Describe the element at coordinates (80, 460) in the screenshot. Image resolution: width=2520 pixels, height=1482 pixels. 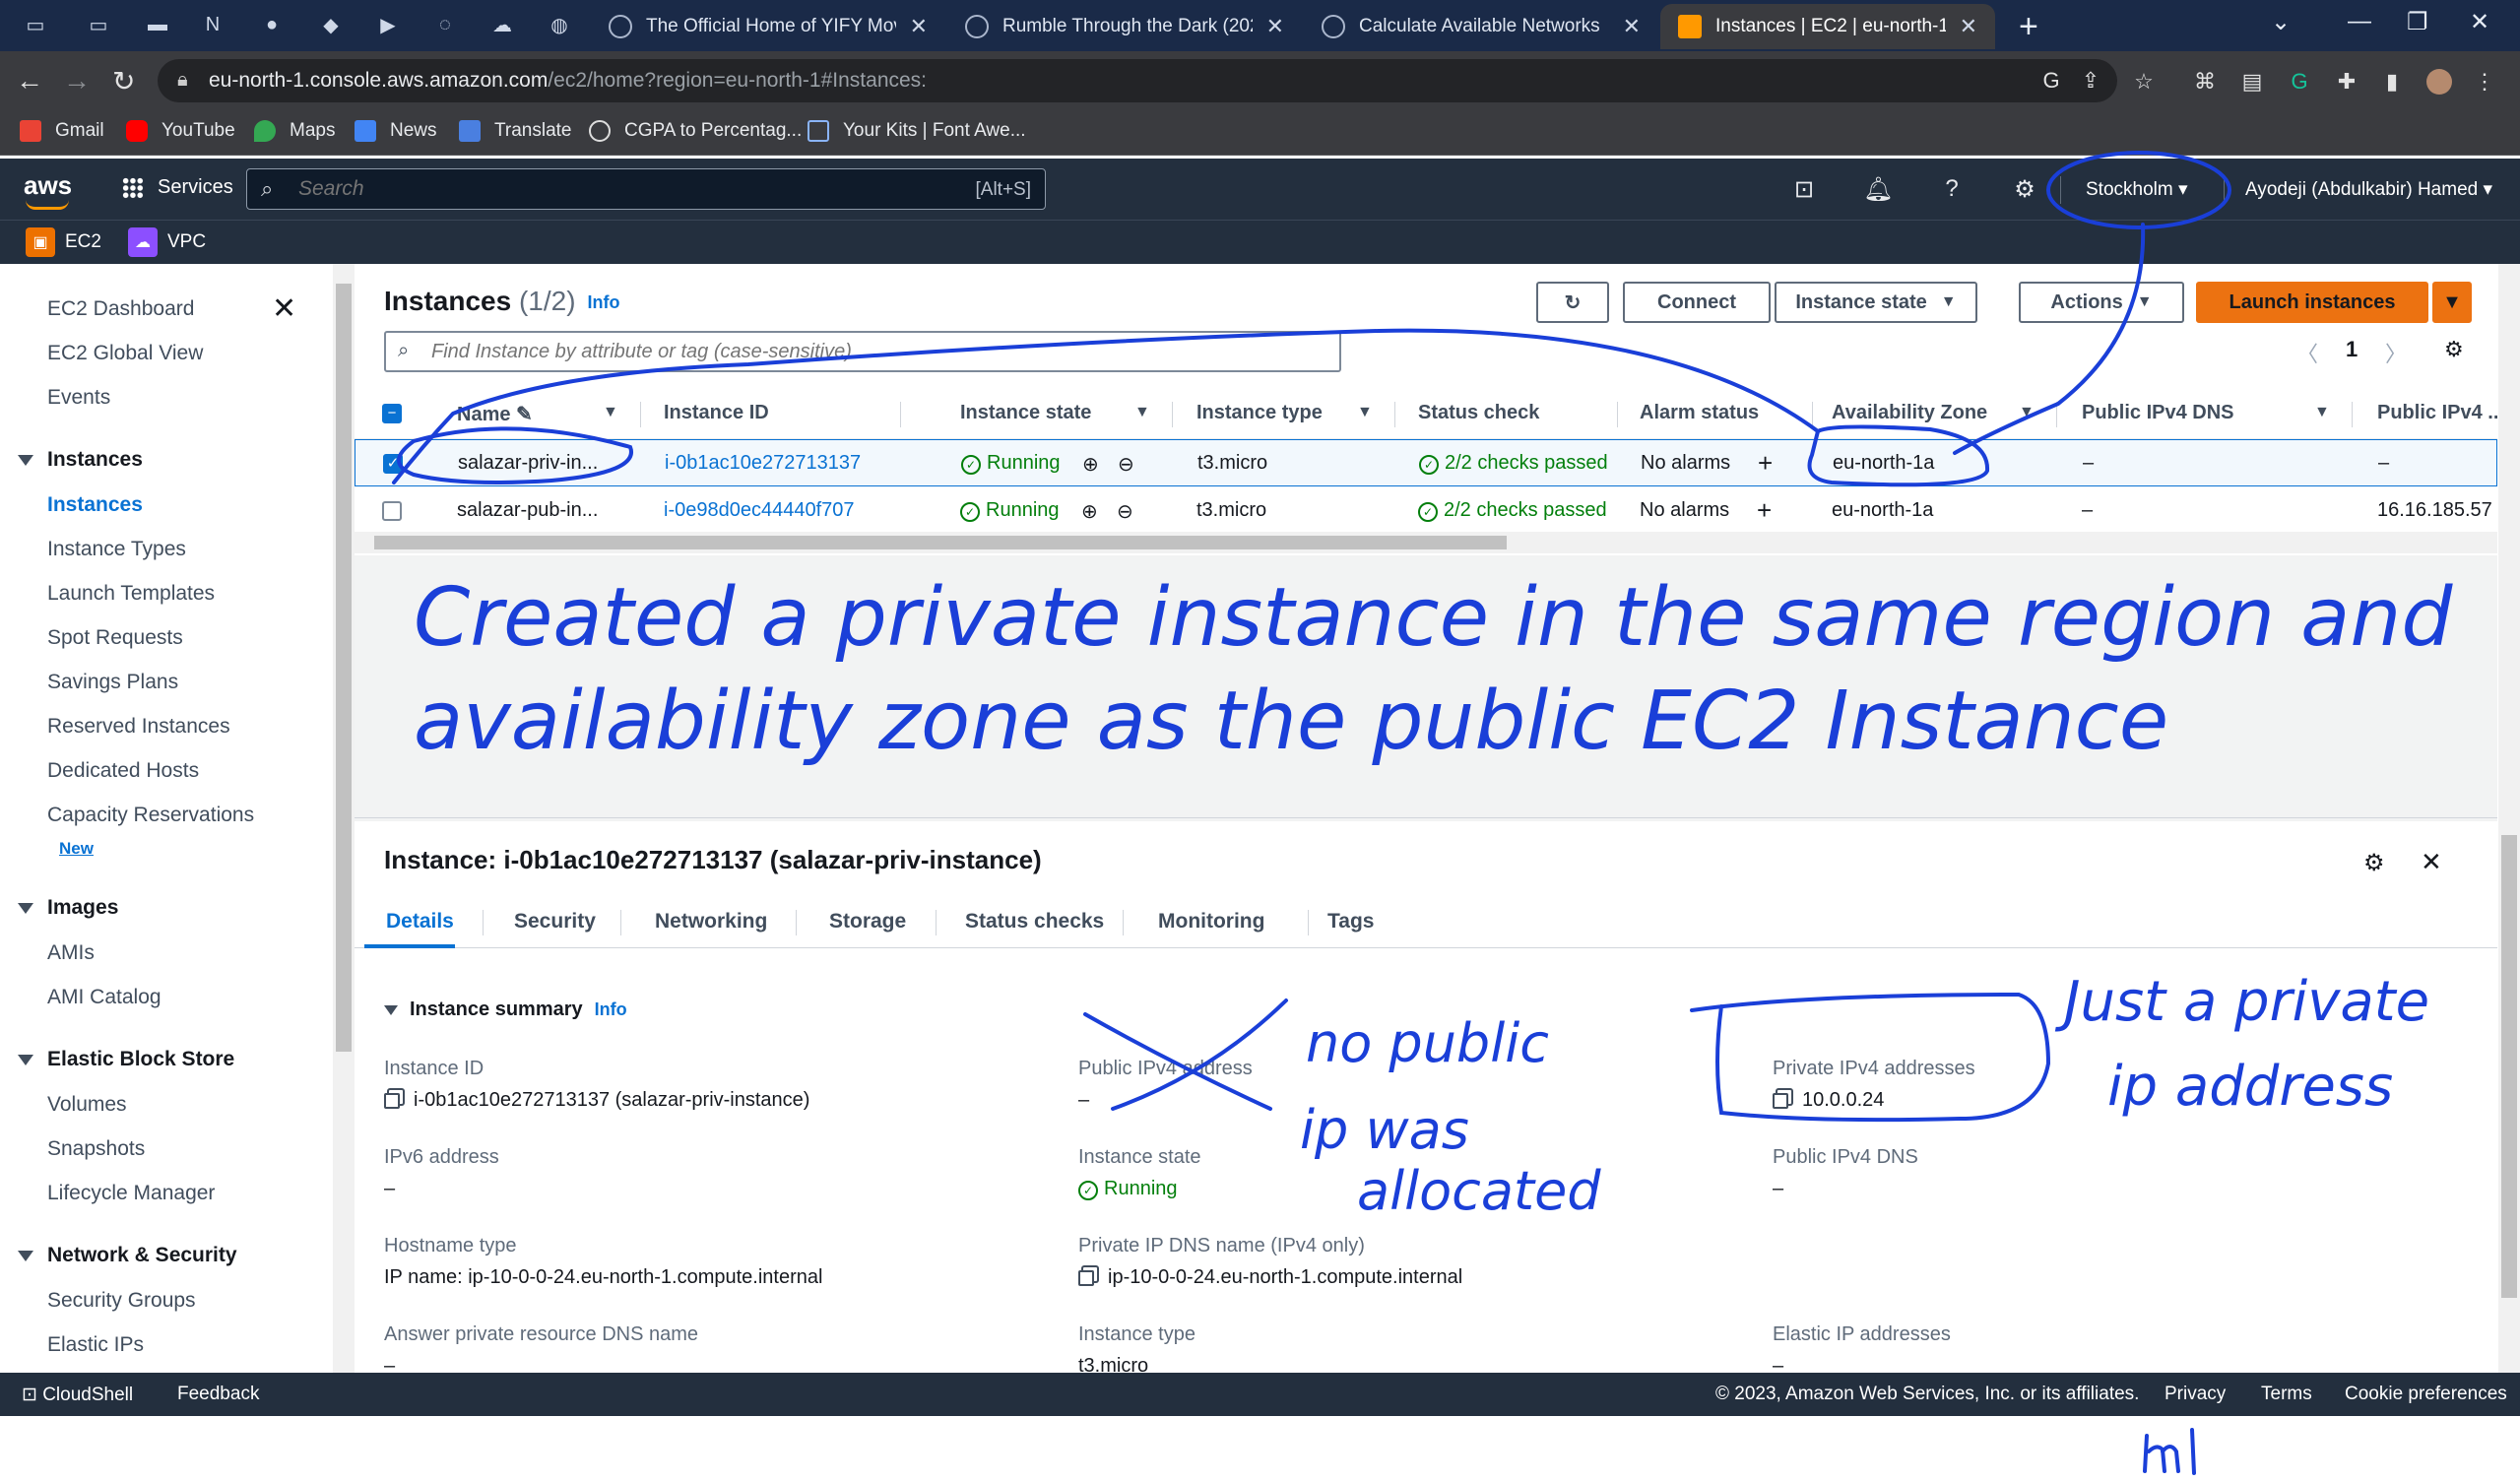
I see `sidebar-section-instances: Instances` at that location.